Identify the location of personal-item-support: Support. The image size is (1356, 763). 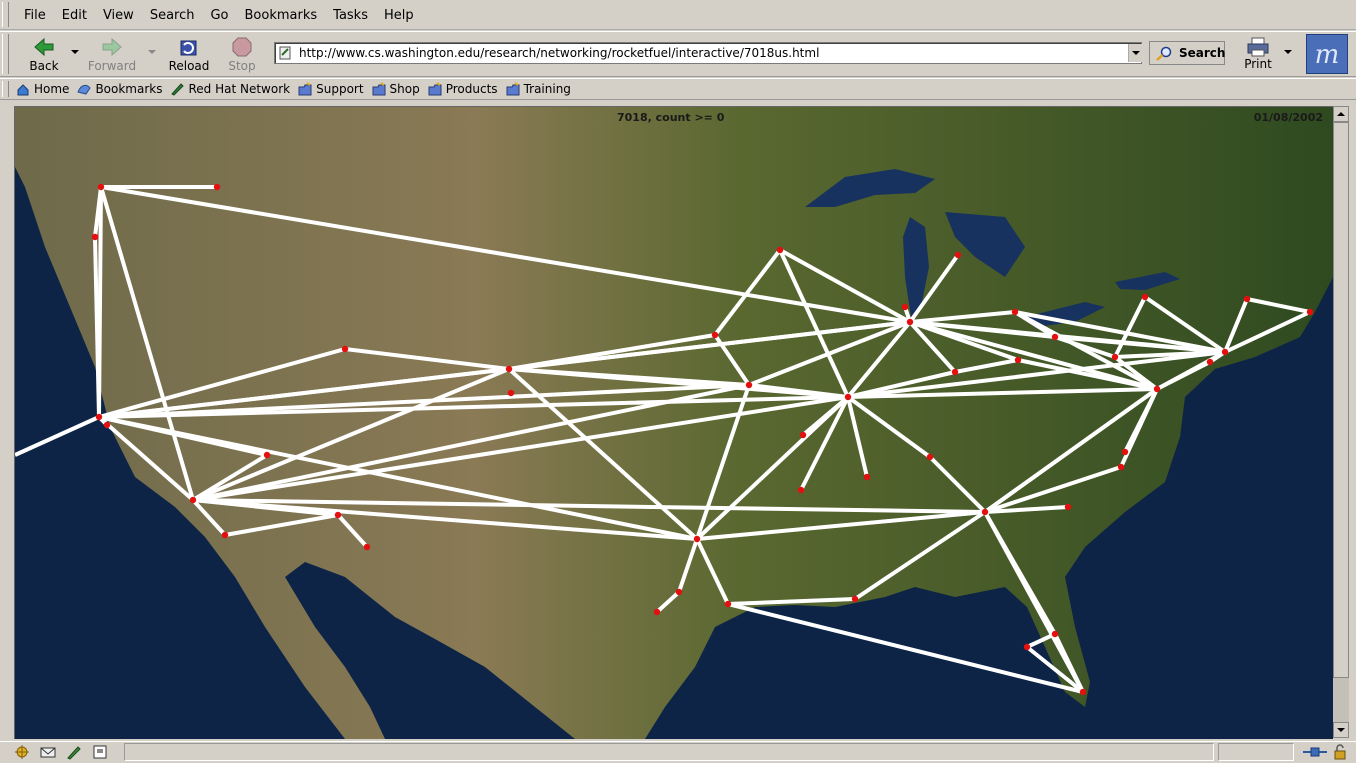
(331, 89).